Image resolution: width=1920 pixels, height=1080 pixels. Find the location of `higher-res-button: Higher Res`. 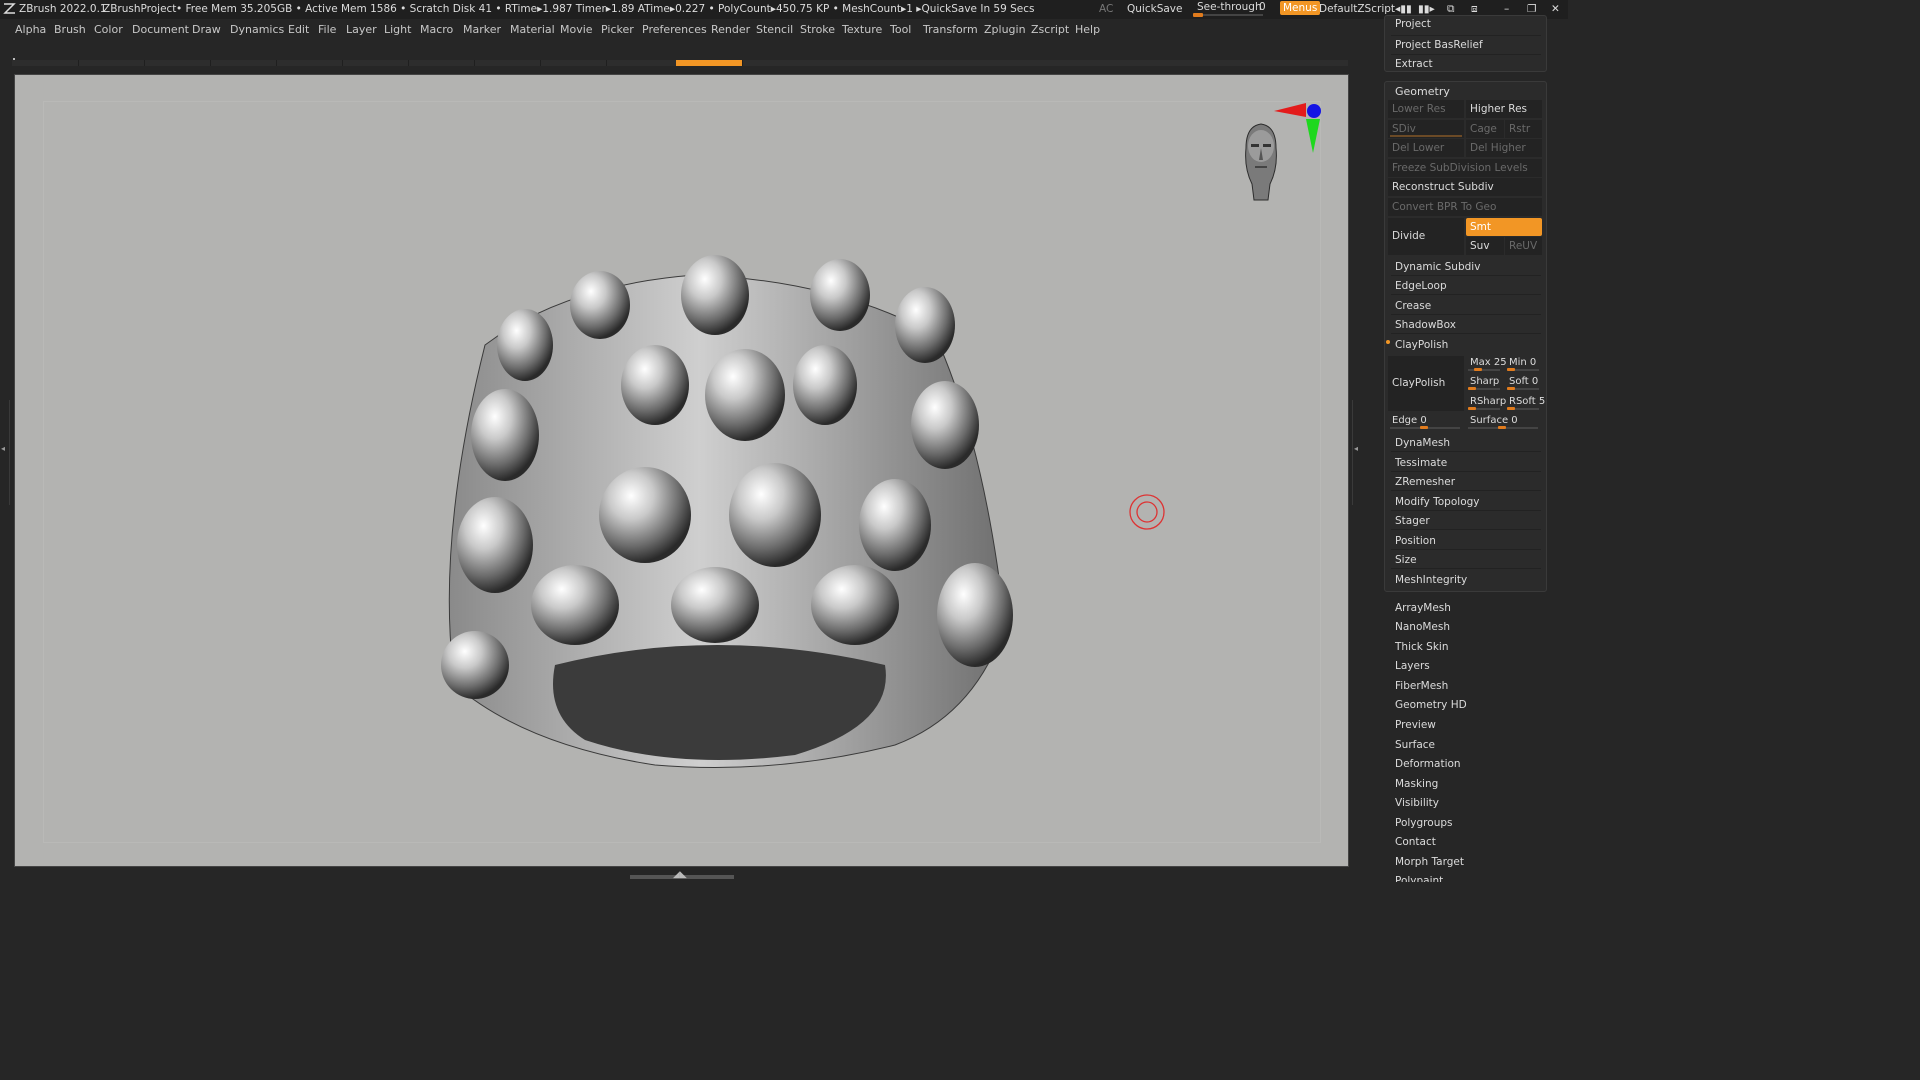

higher-res-button: Higher Res is located at coordinates (1504, 109).